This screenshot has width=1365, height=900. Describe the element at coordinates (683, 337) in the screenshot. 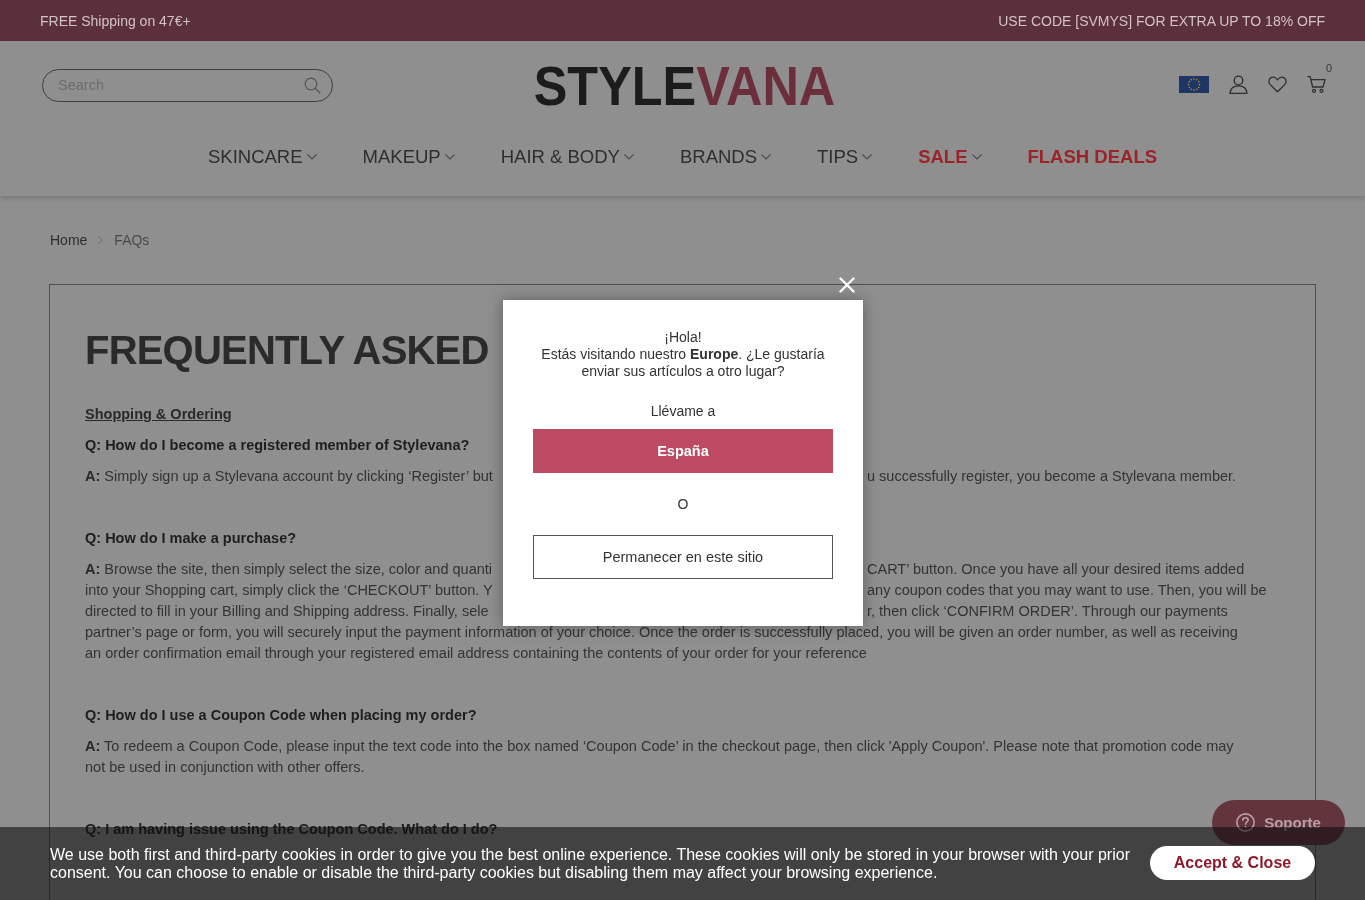

I see `greeting-text: ¡Hola!` at that location.